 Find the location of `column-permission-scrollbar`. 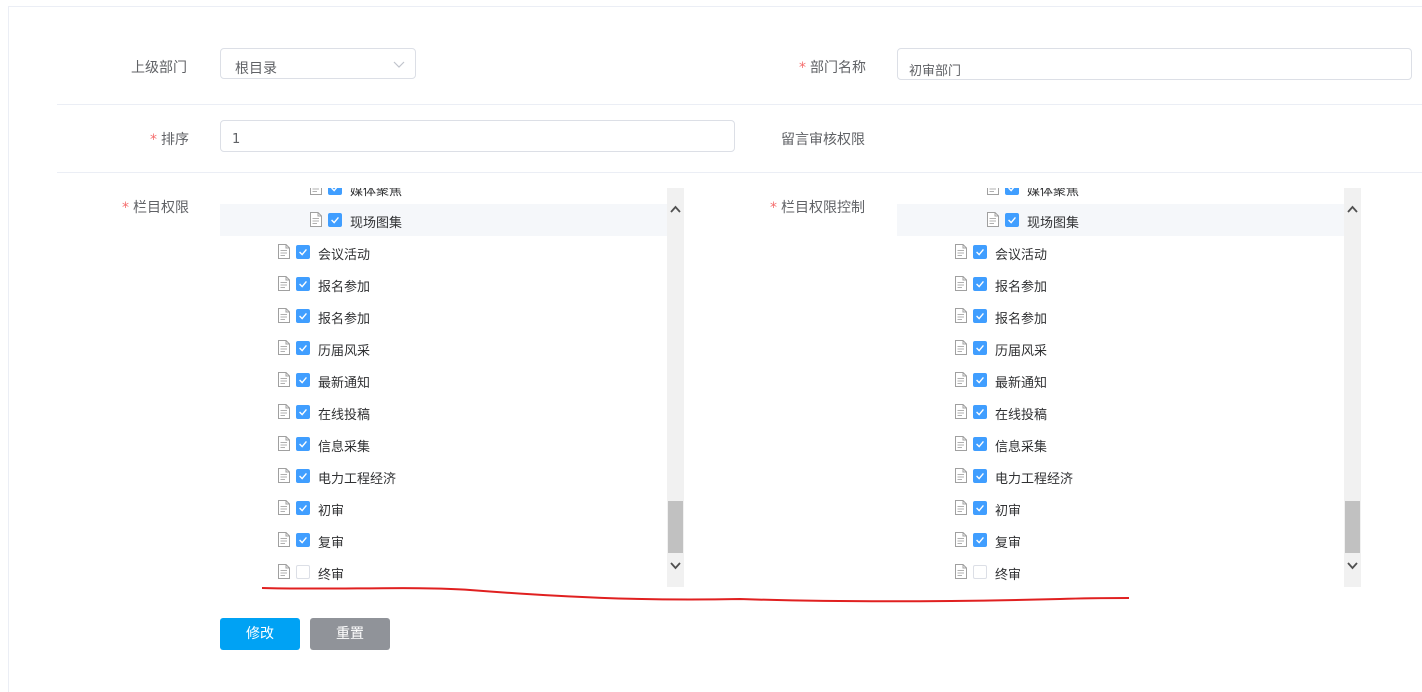

column-permission-scrollbar is located at coordinates (675, 387).